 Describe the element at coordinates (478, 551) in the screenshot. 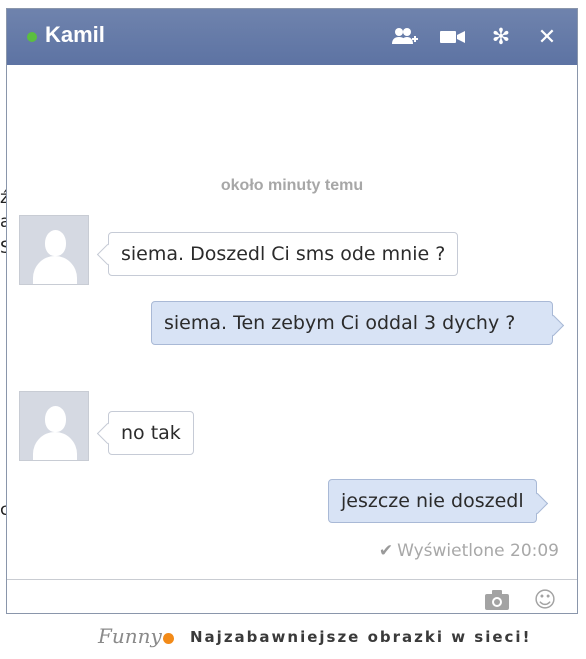

I see `seen-status-text: Wyświetlone 20:09` at that location.